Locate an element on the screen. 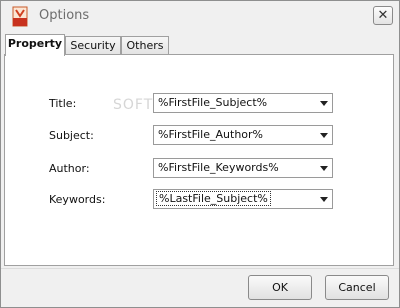 The width and height of the screenshot is (400, 308). author-value: %FirstFile_Keywords% is located at coordinates (218, 167).